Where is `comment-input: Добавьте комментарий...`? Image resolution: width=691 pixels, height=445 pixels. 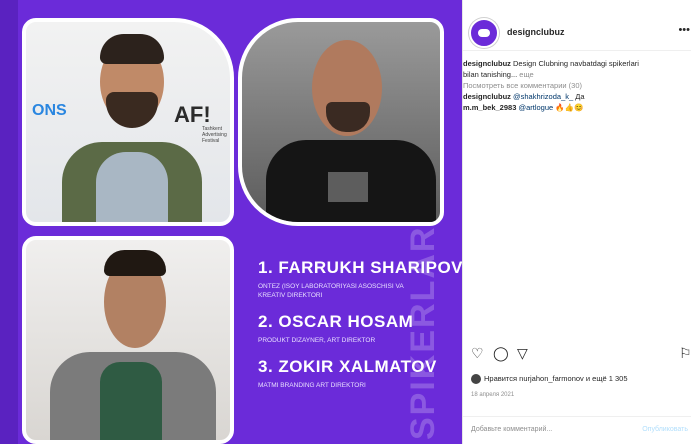 comment-input: Добавьте комментарий... is located at coordinates (511, 429).